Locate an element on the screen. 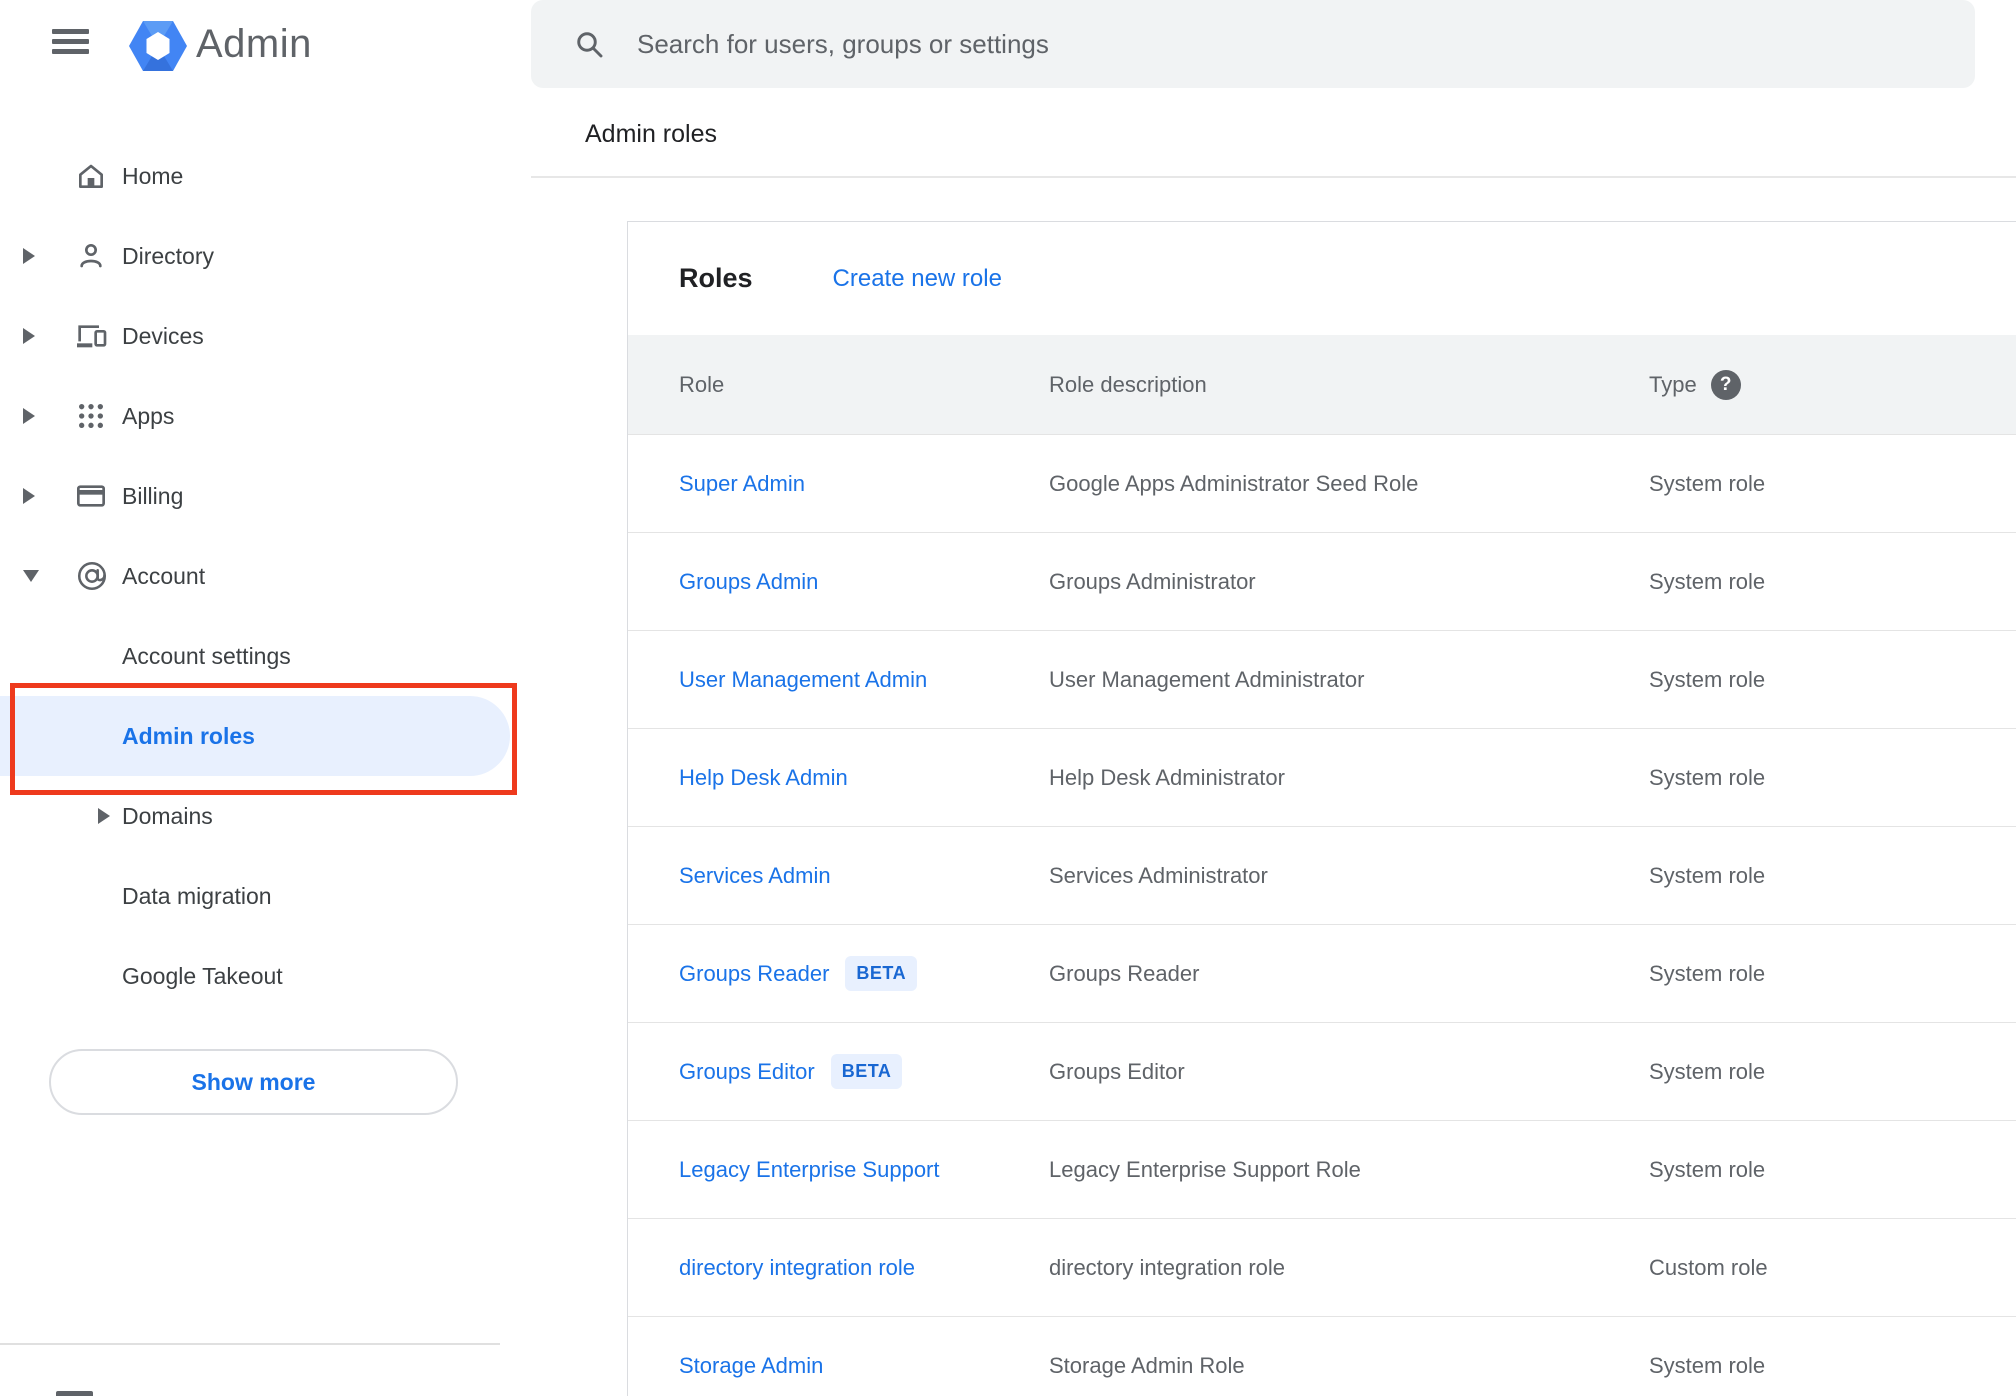 The image size is (2016, 1396). sidebar-item-account: Account is located at coordinates (265, 576).